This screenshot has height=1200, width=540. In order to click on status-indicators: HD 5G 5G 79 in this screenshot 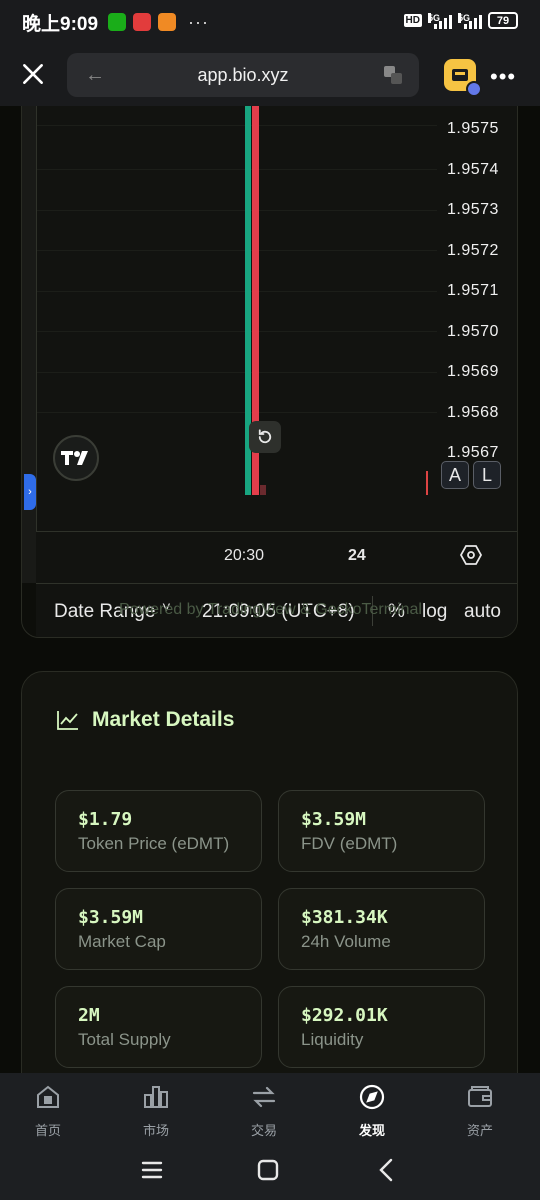, I will do `click(460, 20)`.